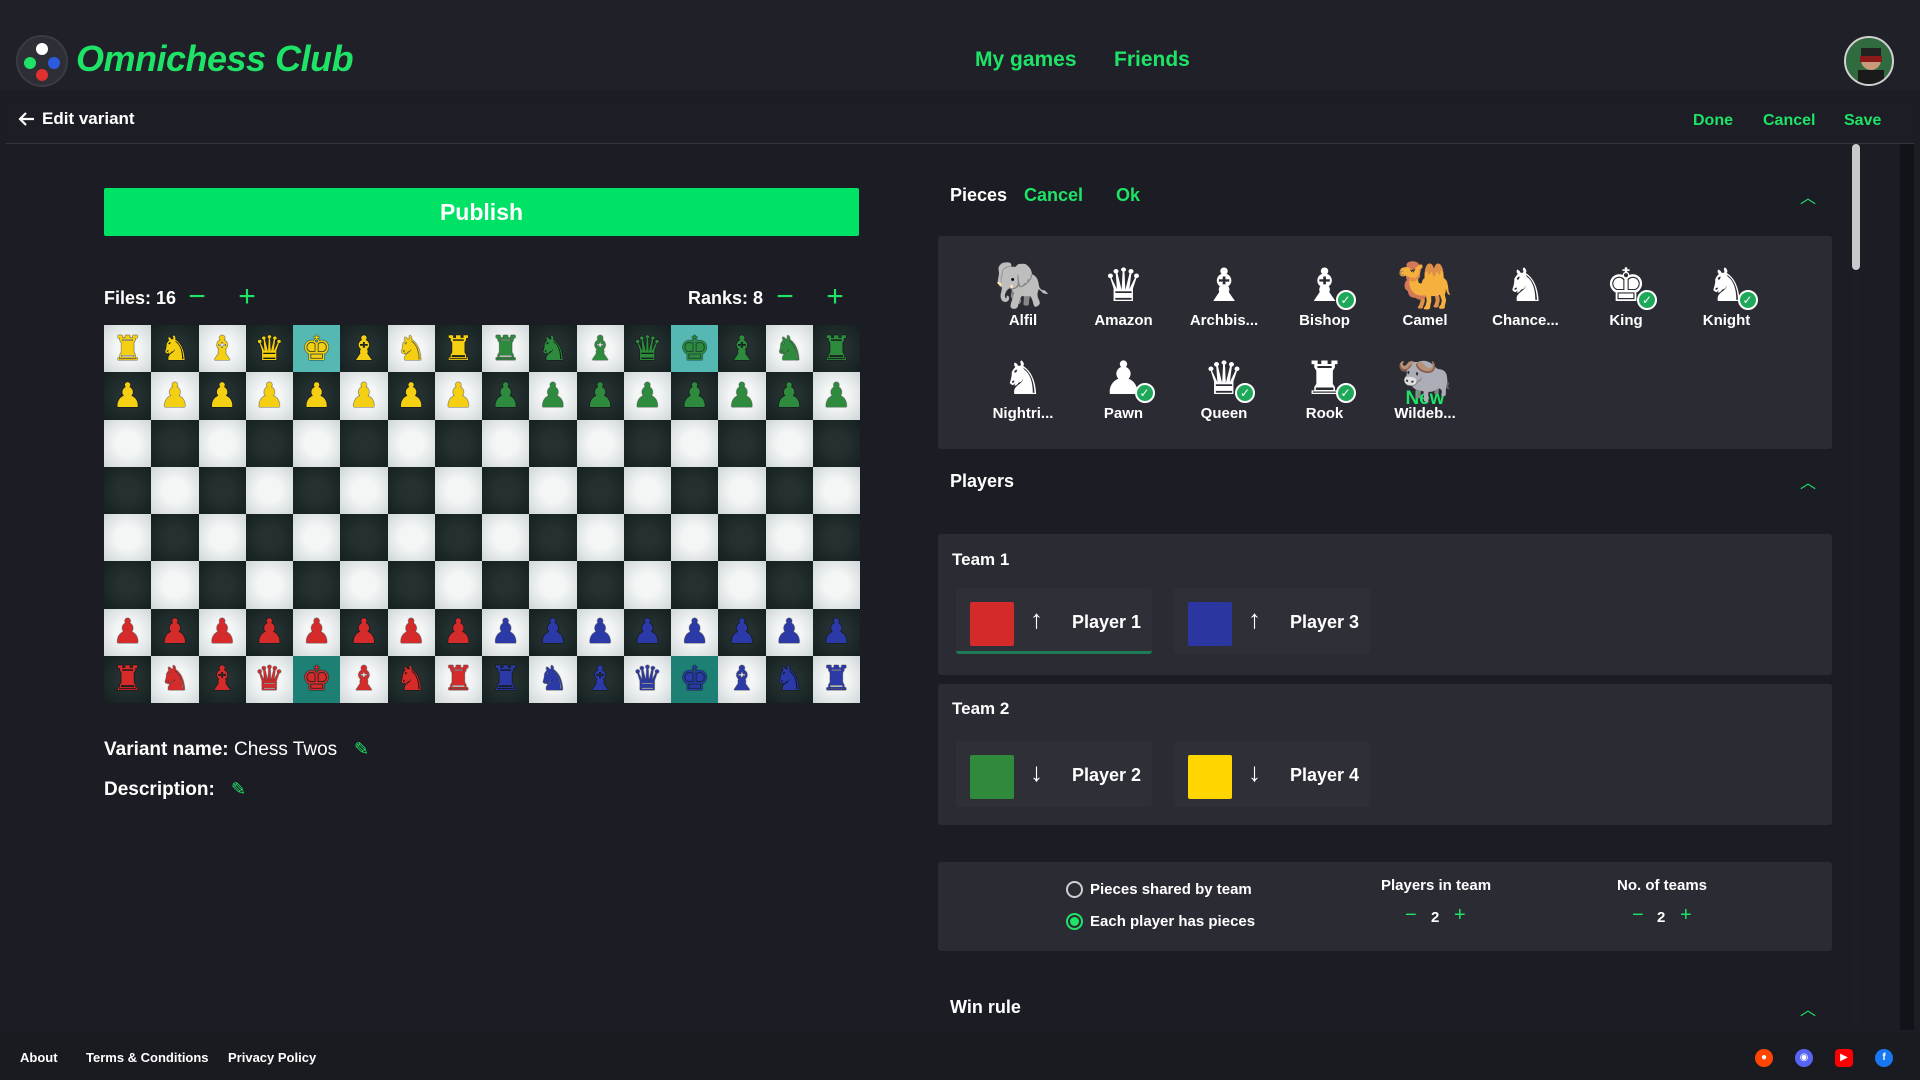 The height and width of the screenshot is (1080, 1920). Describe the element at coordinates (835, 297) in the screenshot. I see `ranks-increase-button: +` at that location.